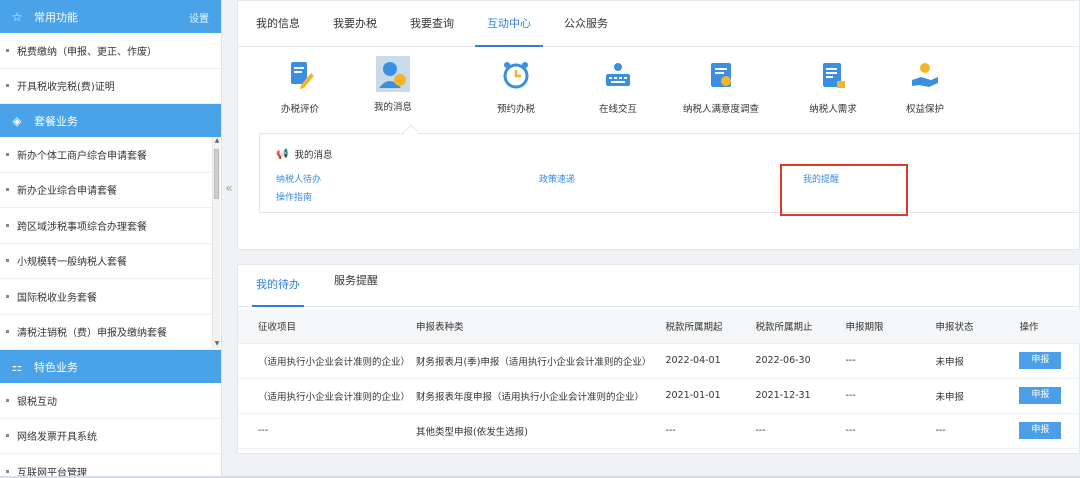  What do you see at coordinates (217, 344) in the screenshot?
I see `scroll-down-icon: ▼` at bounding box center [217, 344].